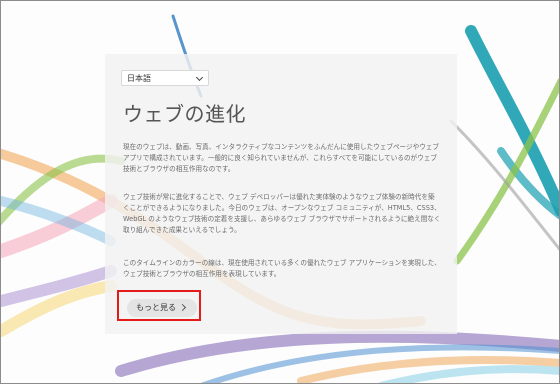 The width and height of the screenshot is (560, 384). Describe the element at coordinates (159, 305) in the screenshot. I see `highlight-box` at that location.